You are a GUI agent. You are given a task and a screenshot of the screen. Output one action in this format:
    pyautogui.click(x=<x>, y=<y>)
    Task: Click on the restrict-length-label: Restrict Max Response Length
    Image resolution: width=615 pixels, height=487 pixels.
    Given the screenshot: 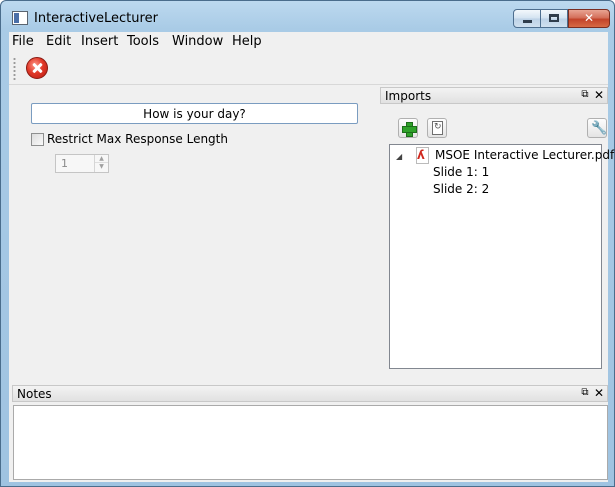 What is the action you would take?
    pyautogui.click(x=137, y=139)
    